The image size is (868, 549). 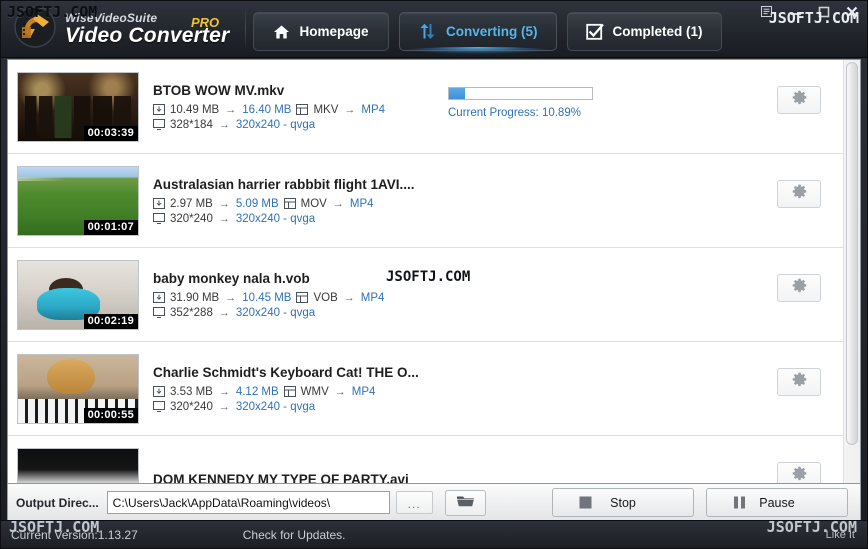 I want to click on size-out: 10.45 MB, so click(x=266, y=298).